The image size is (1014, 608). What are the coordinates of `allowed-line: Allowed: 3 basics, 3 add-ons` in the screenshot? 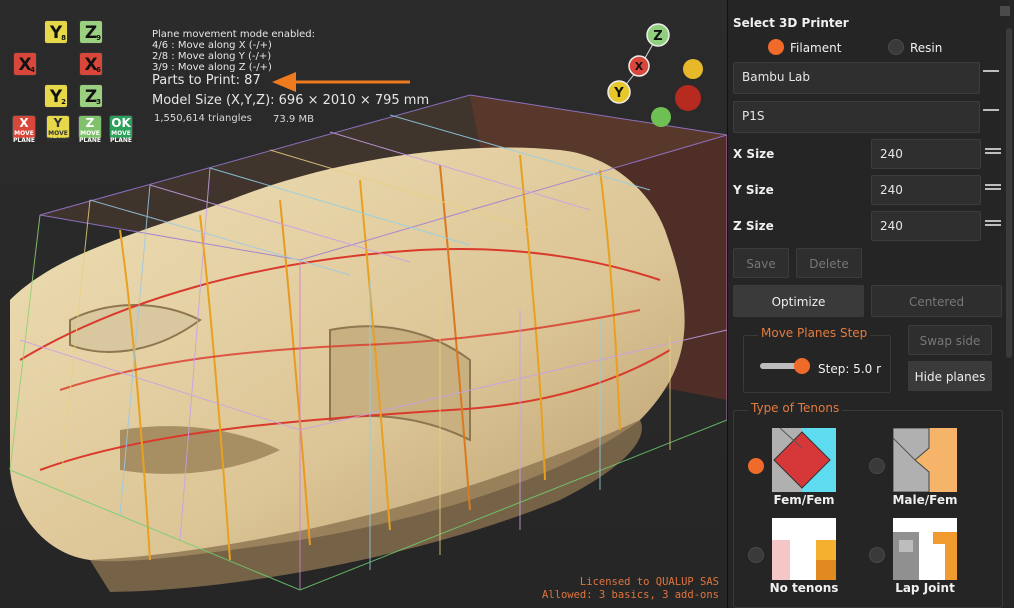 It's located at (630, 595).